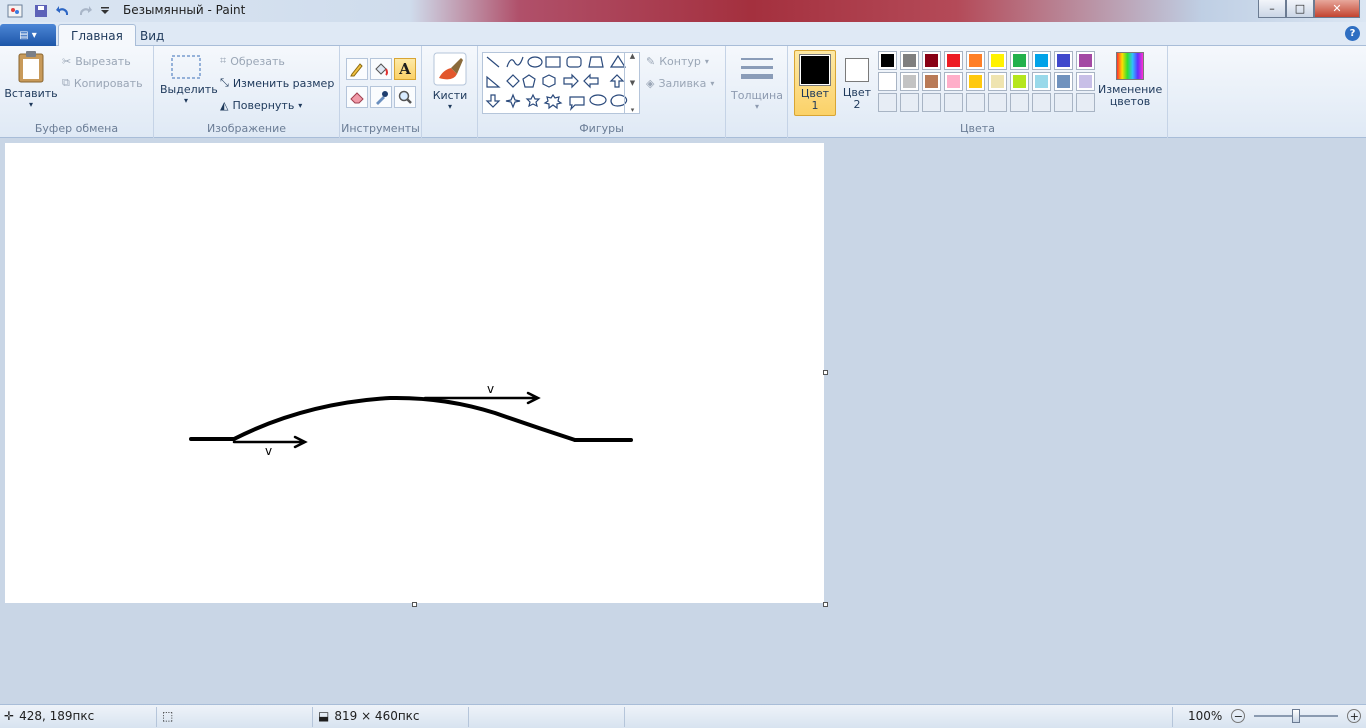 This screenshot has width=1366, height=728. I want to click on zoom-in-icon: +, so click(1354, 716).